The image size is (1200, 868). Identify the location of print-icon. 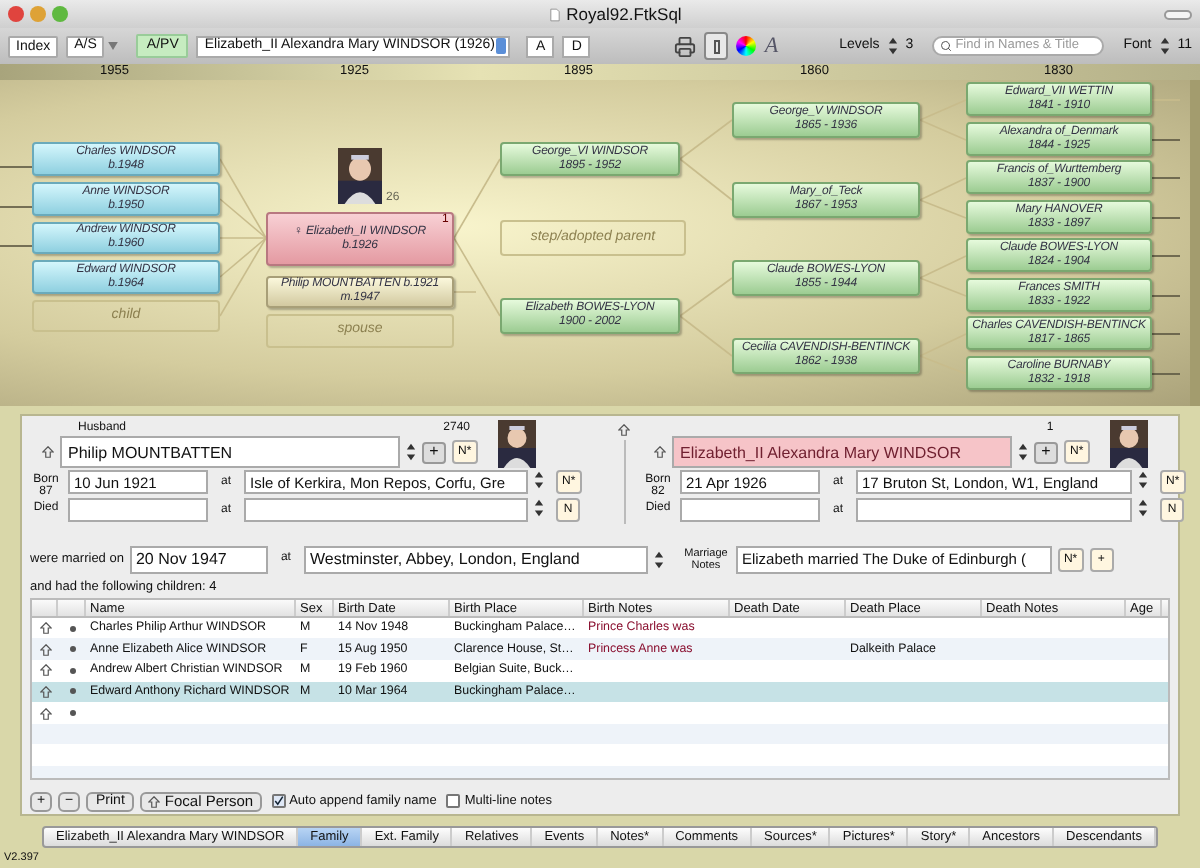
(685, 46).